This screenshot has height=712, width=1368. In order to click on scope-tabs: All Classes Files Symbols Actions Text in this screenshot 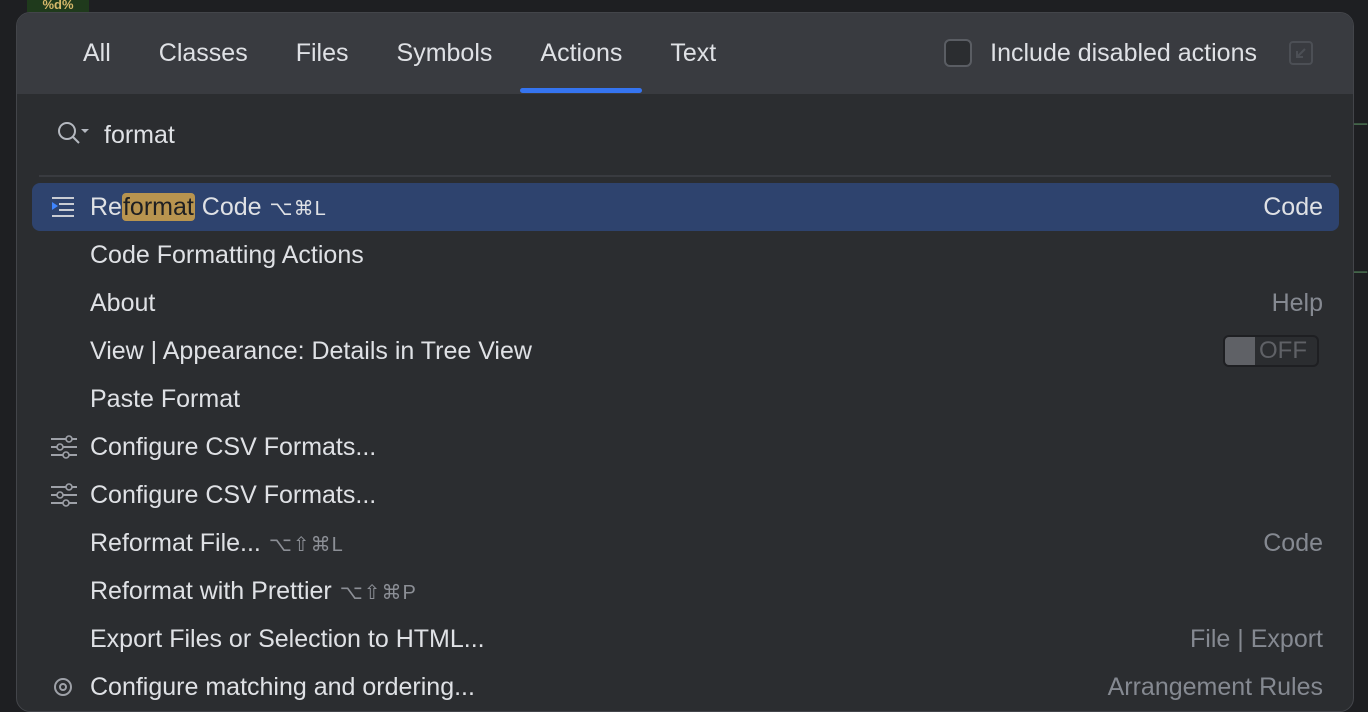, I will do `click(403, 53)`.